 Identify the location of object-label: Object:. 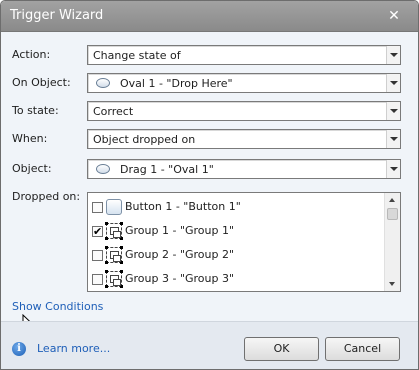
(32, 168).